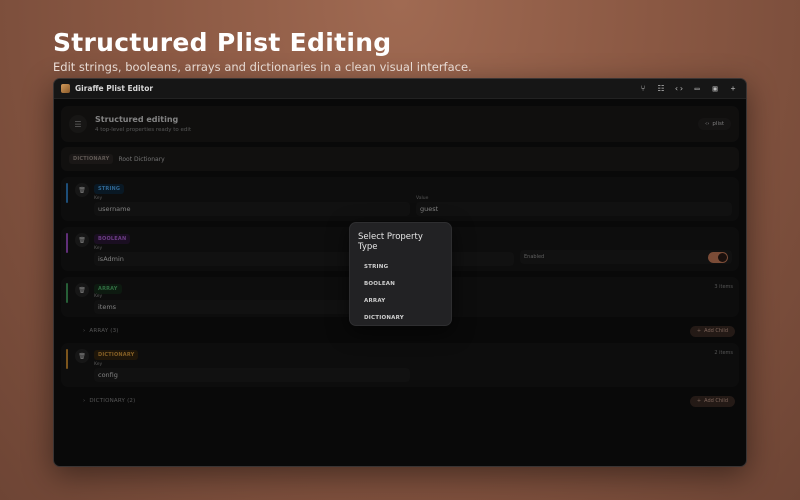 The image size is (800, 500). I want to click on option-boolean: BOOLEAN, so click(400, 283).